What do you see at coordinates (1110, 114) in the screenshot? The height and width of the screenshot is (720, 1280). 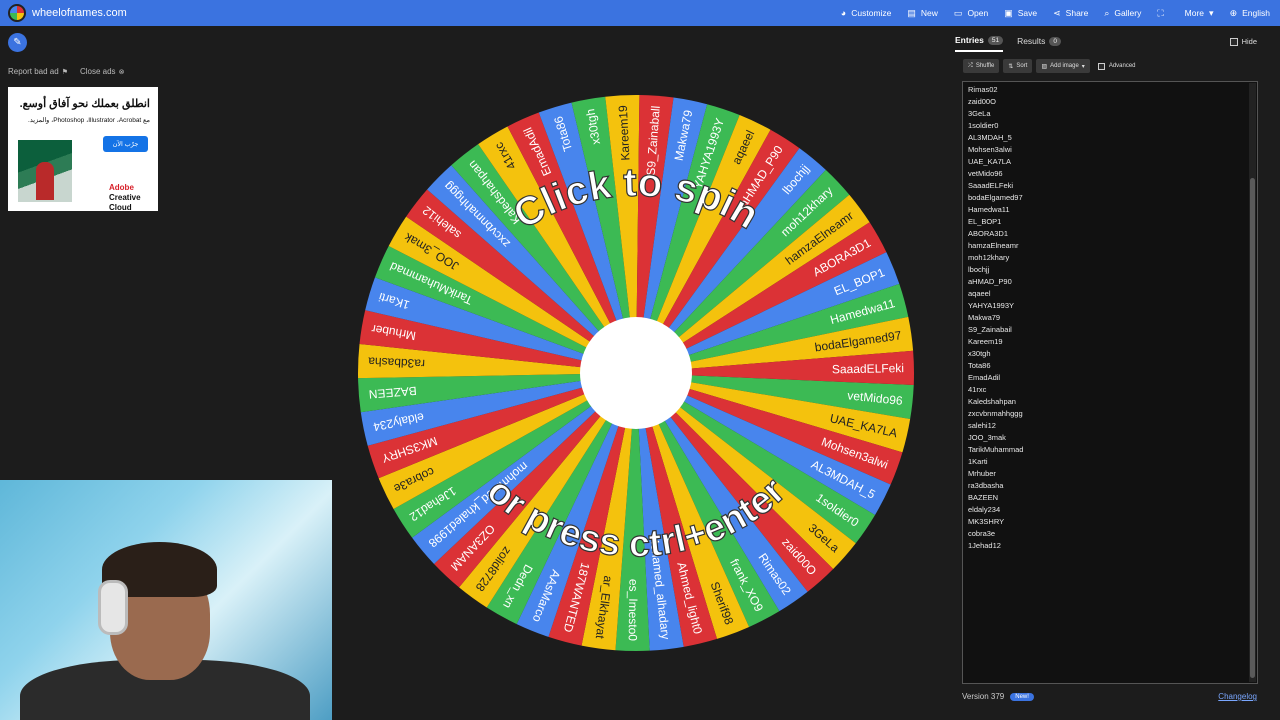 I see `list-item: 3GeLa` at bounding box center [1110, 114].